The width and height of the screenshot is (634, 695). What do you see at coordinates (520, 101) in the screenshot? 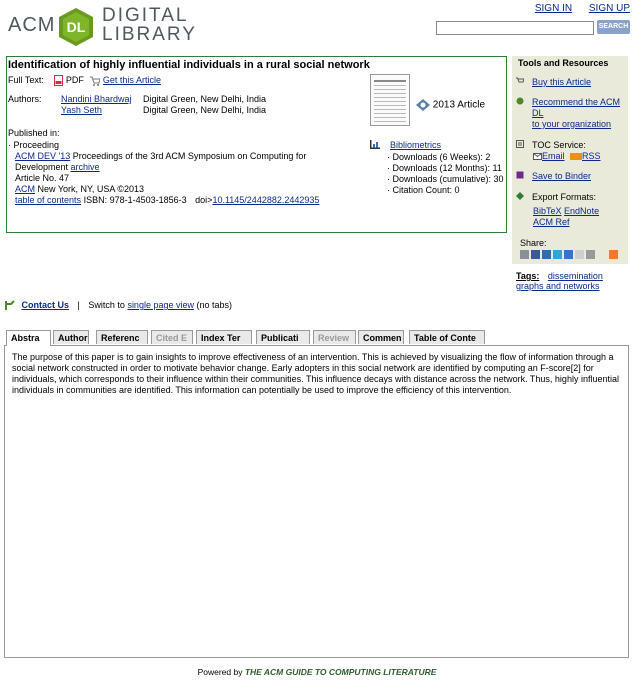
I see `recommend-icon` at bounding box center [520, 101].